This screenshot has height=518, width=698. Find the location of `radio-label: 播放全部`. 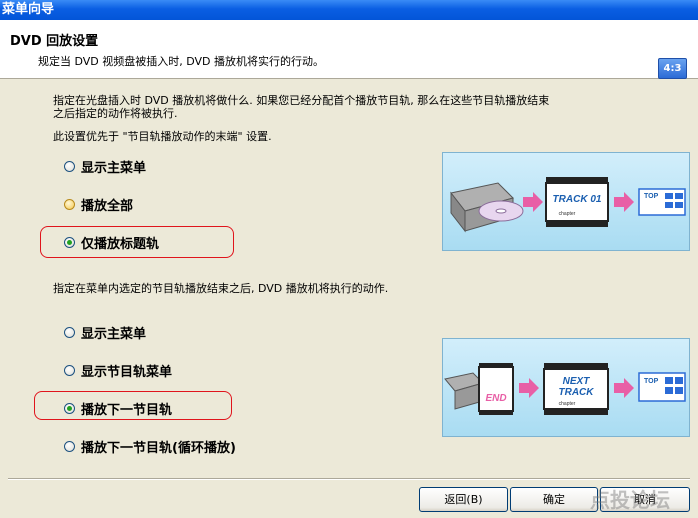

radio-label: 播放全部 is located at coordinates (107, 206).